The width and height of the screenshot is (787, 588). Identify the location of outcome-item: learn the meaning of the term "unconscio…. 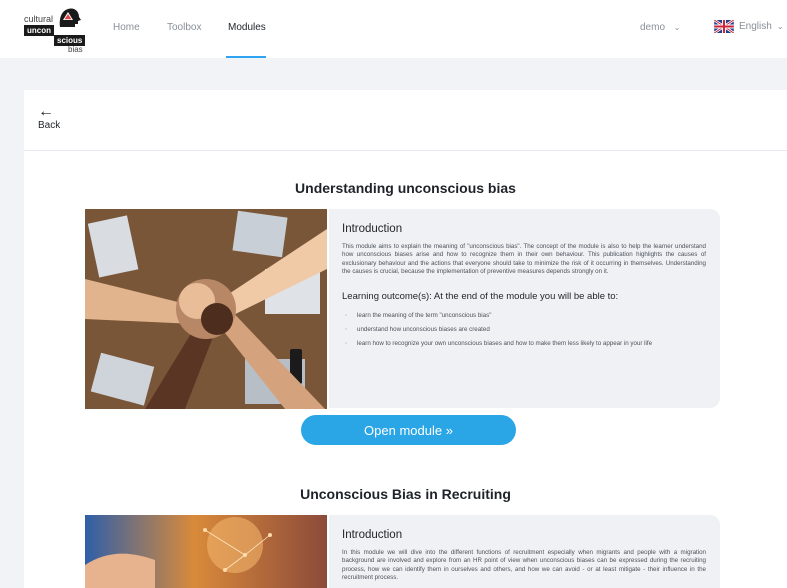
(524, 316).